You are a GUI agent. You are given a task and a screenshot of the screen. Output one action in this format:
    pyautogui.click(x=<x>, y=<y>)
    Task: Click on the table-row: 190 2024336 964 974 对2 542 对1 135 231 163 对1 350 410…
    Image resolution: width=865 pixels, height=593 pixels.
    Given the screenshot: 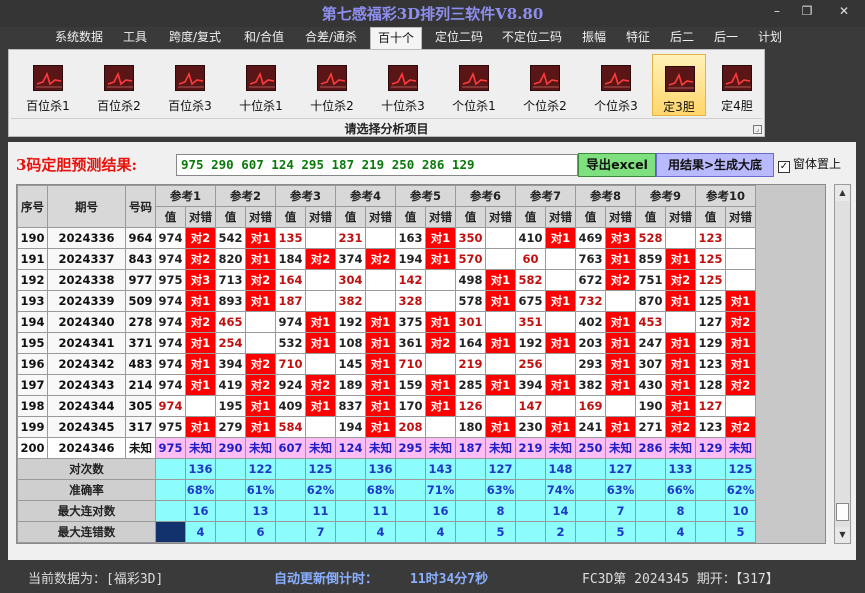 What is the action you would take?
    pyautogui.click(x=386, y=238)
    